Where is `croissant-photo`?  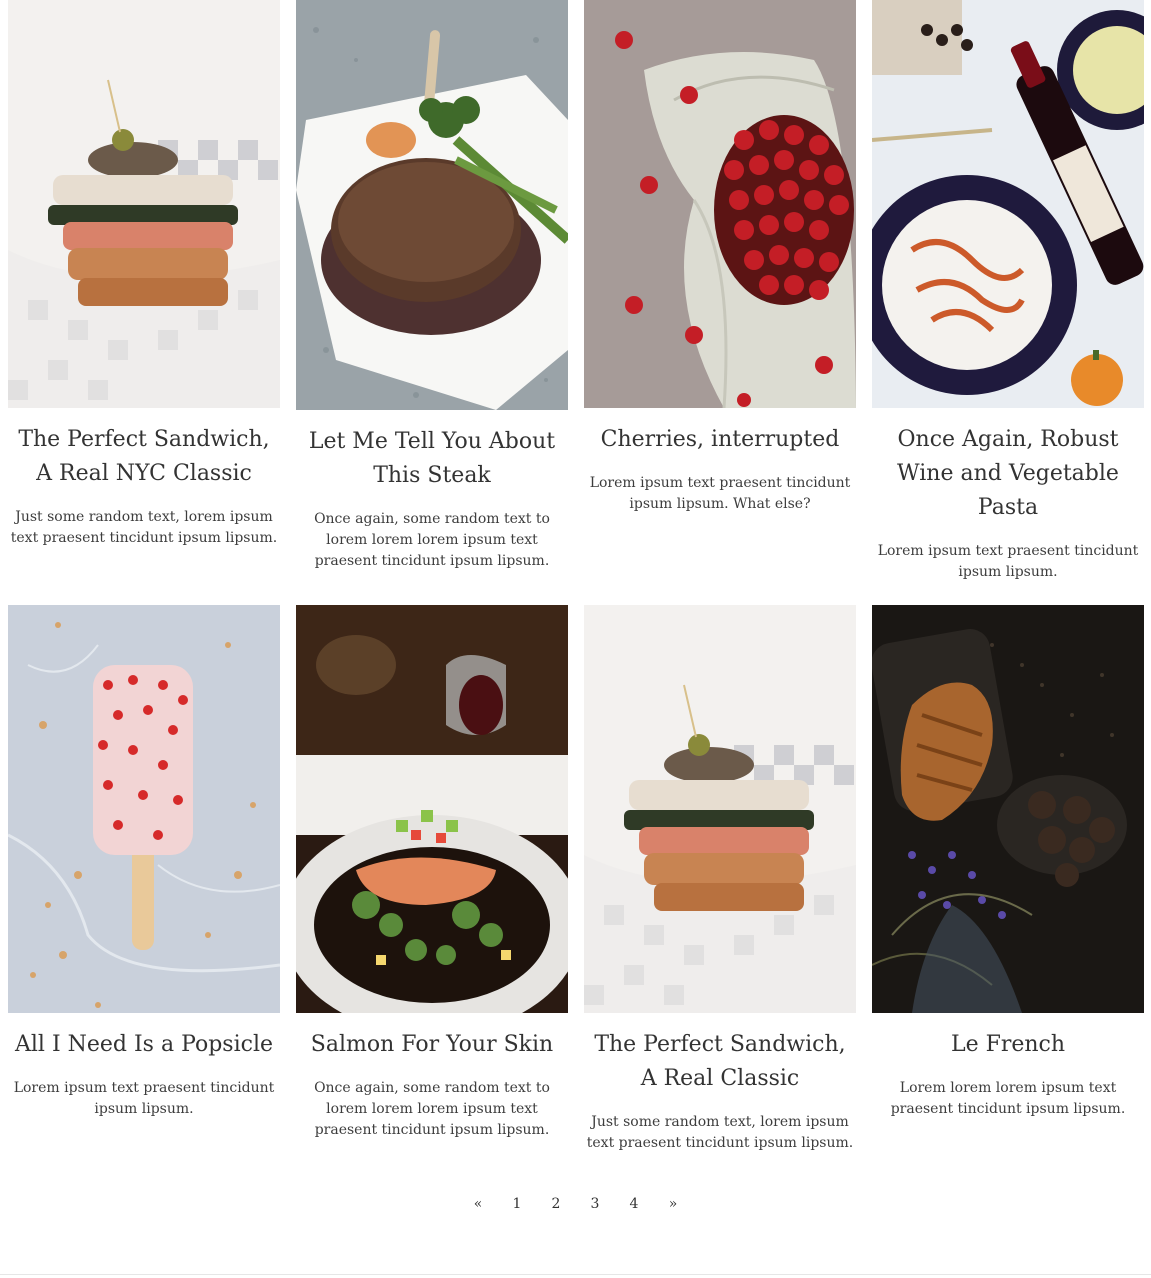
croissant-photo is located at coordinates (1008, 809).